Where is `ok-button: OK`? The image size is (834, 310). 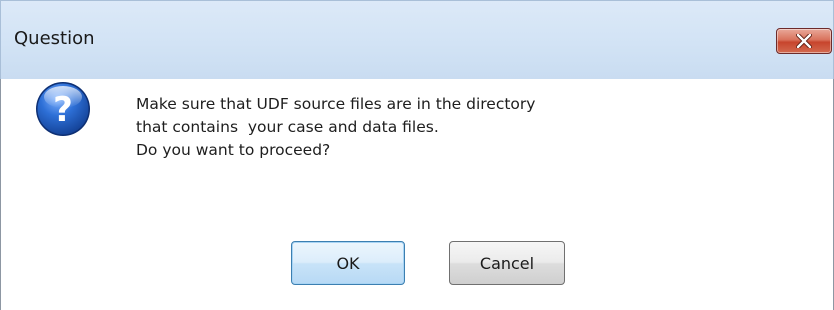
ok-button: OK is located at coordinates (348, 263).